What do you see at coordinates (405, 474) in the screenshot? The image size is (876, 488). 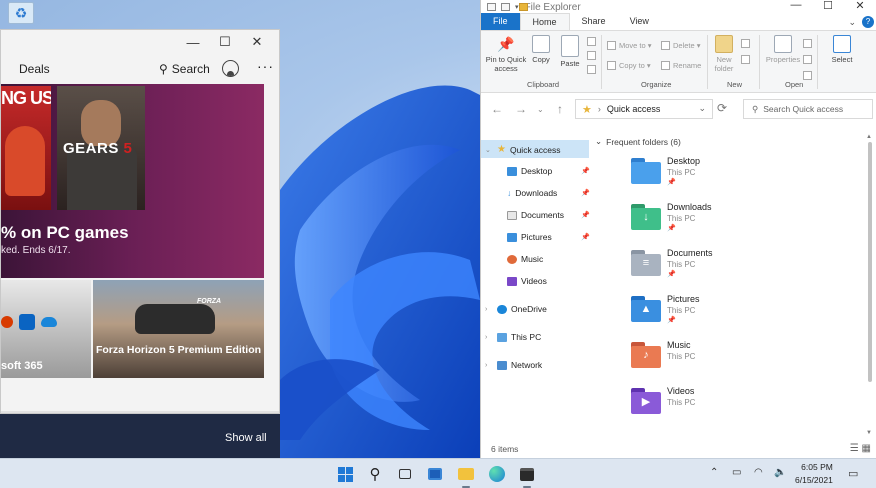 I see `task-view-icon` at bounding box center [405, 474].